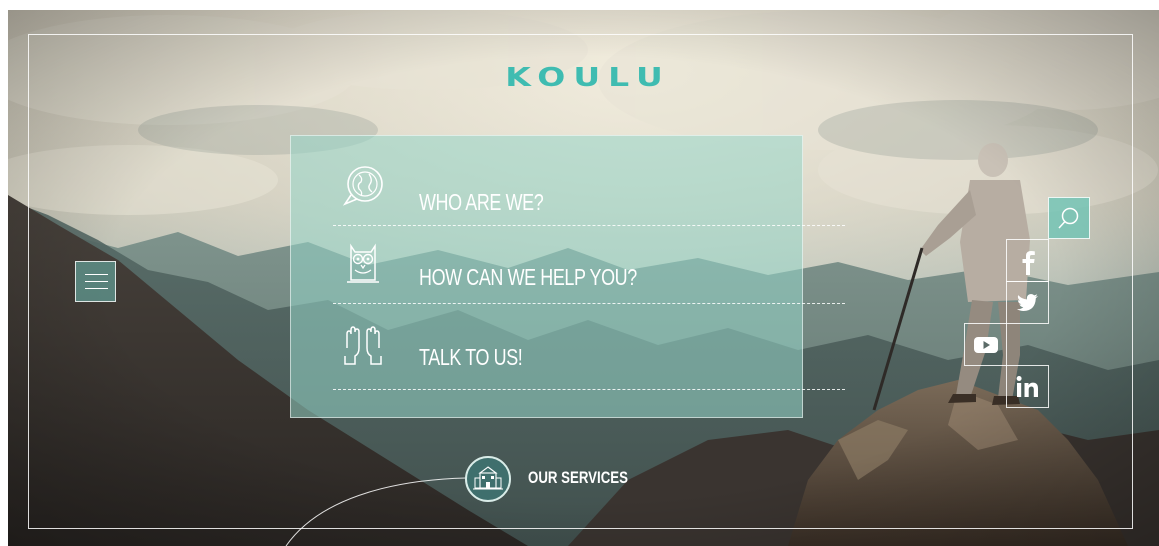  I want to click on twitter-button, so click(1027, 302).